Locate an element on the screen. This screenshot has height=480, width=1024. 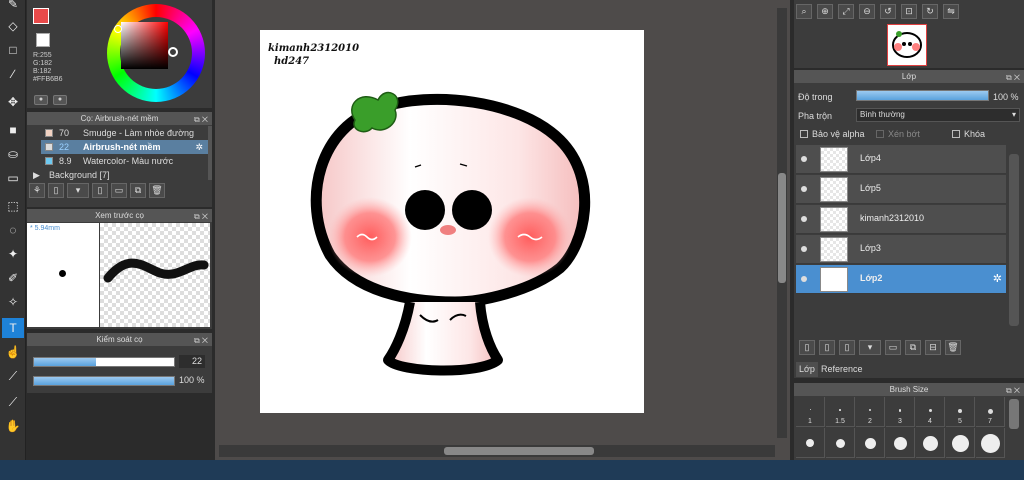
layer-row: Lớp3 is located at coordinates (901, 249).